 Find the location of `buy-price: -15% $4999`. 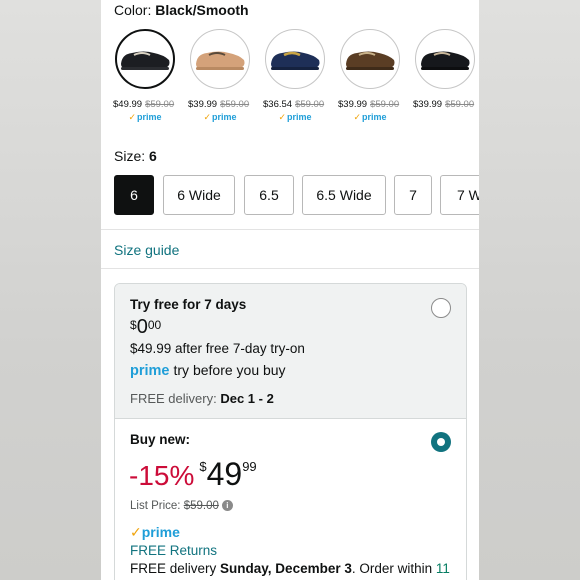

buy-price: -15% $4999 is located at coordinates (193, 474).